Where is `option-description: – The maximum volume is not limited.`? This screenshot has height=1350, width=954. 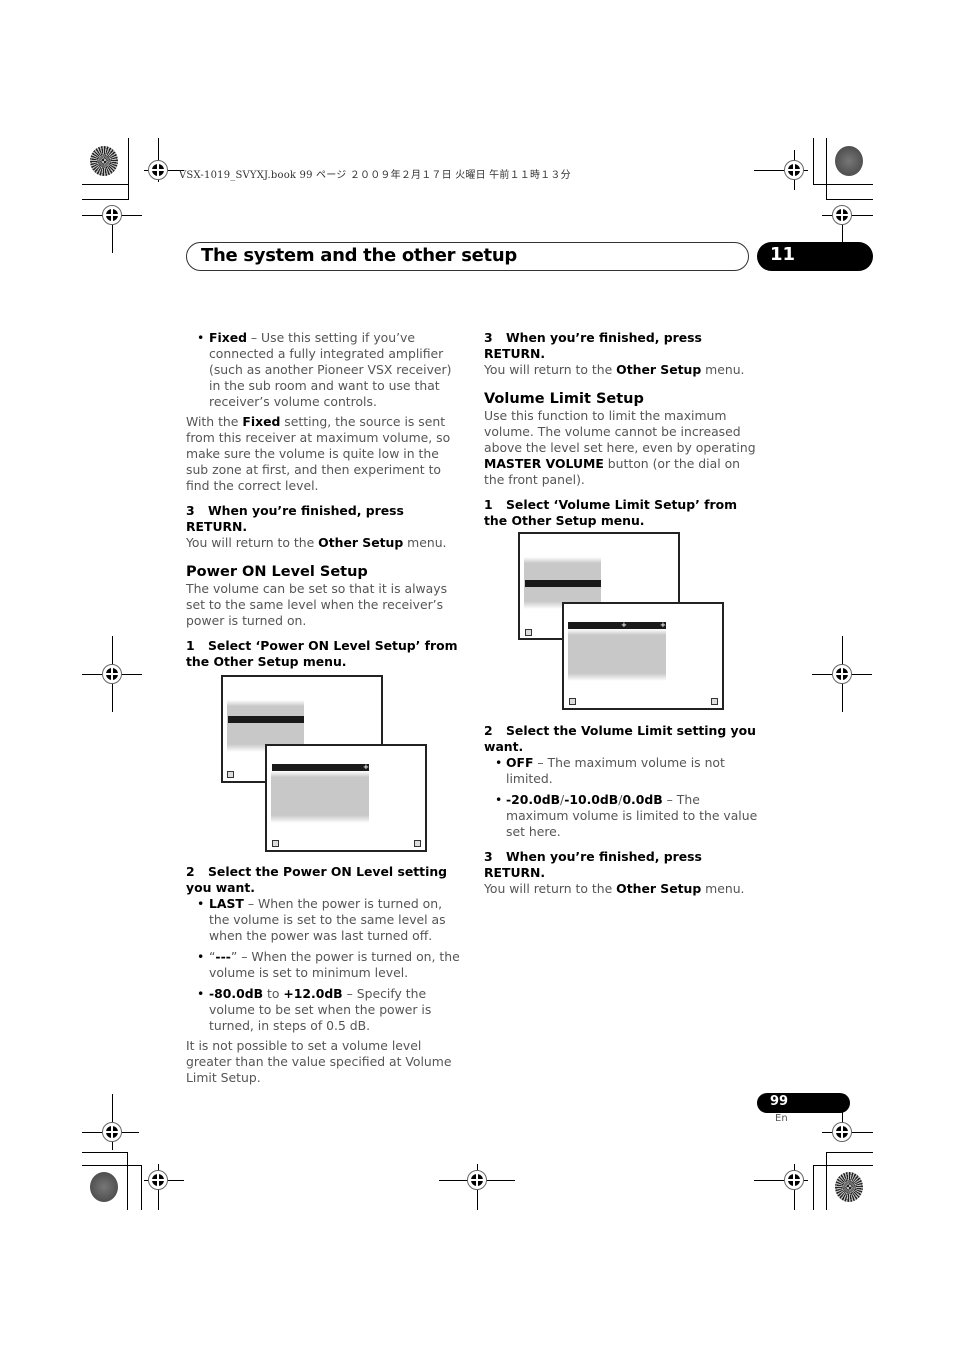
option-description: – The maximum volume is not limited. is located at coordinates (615, 770).